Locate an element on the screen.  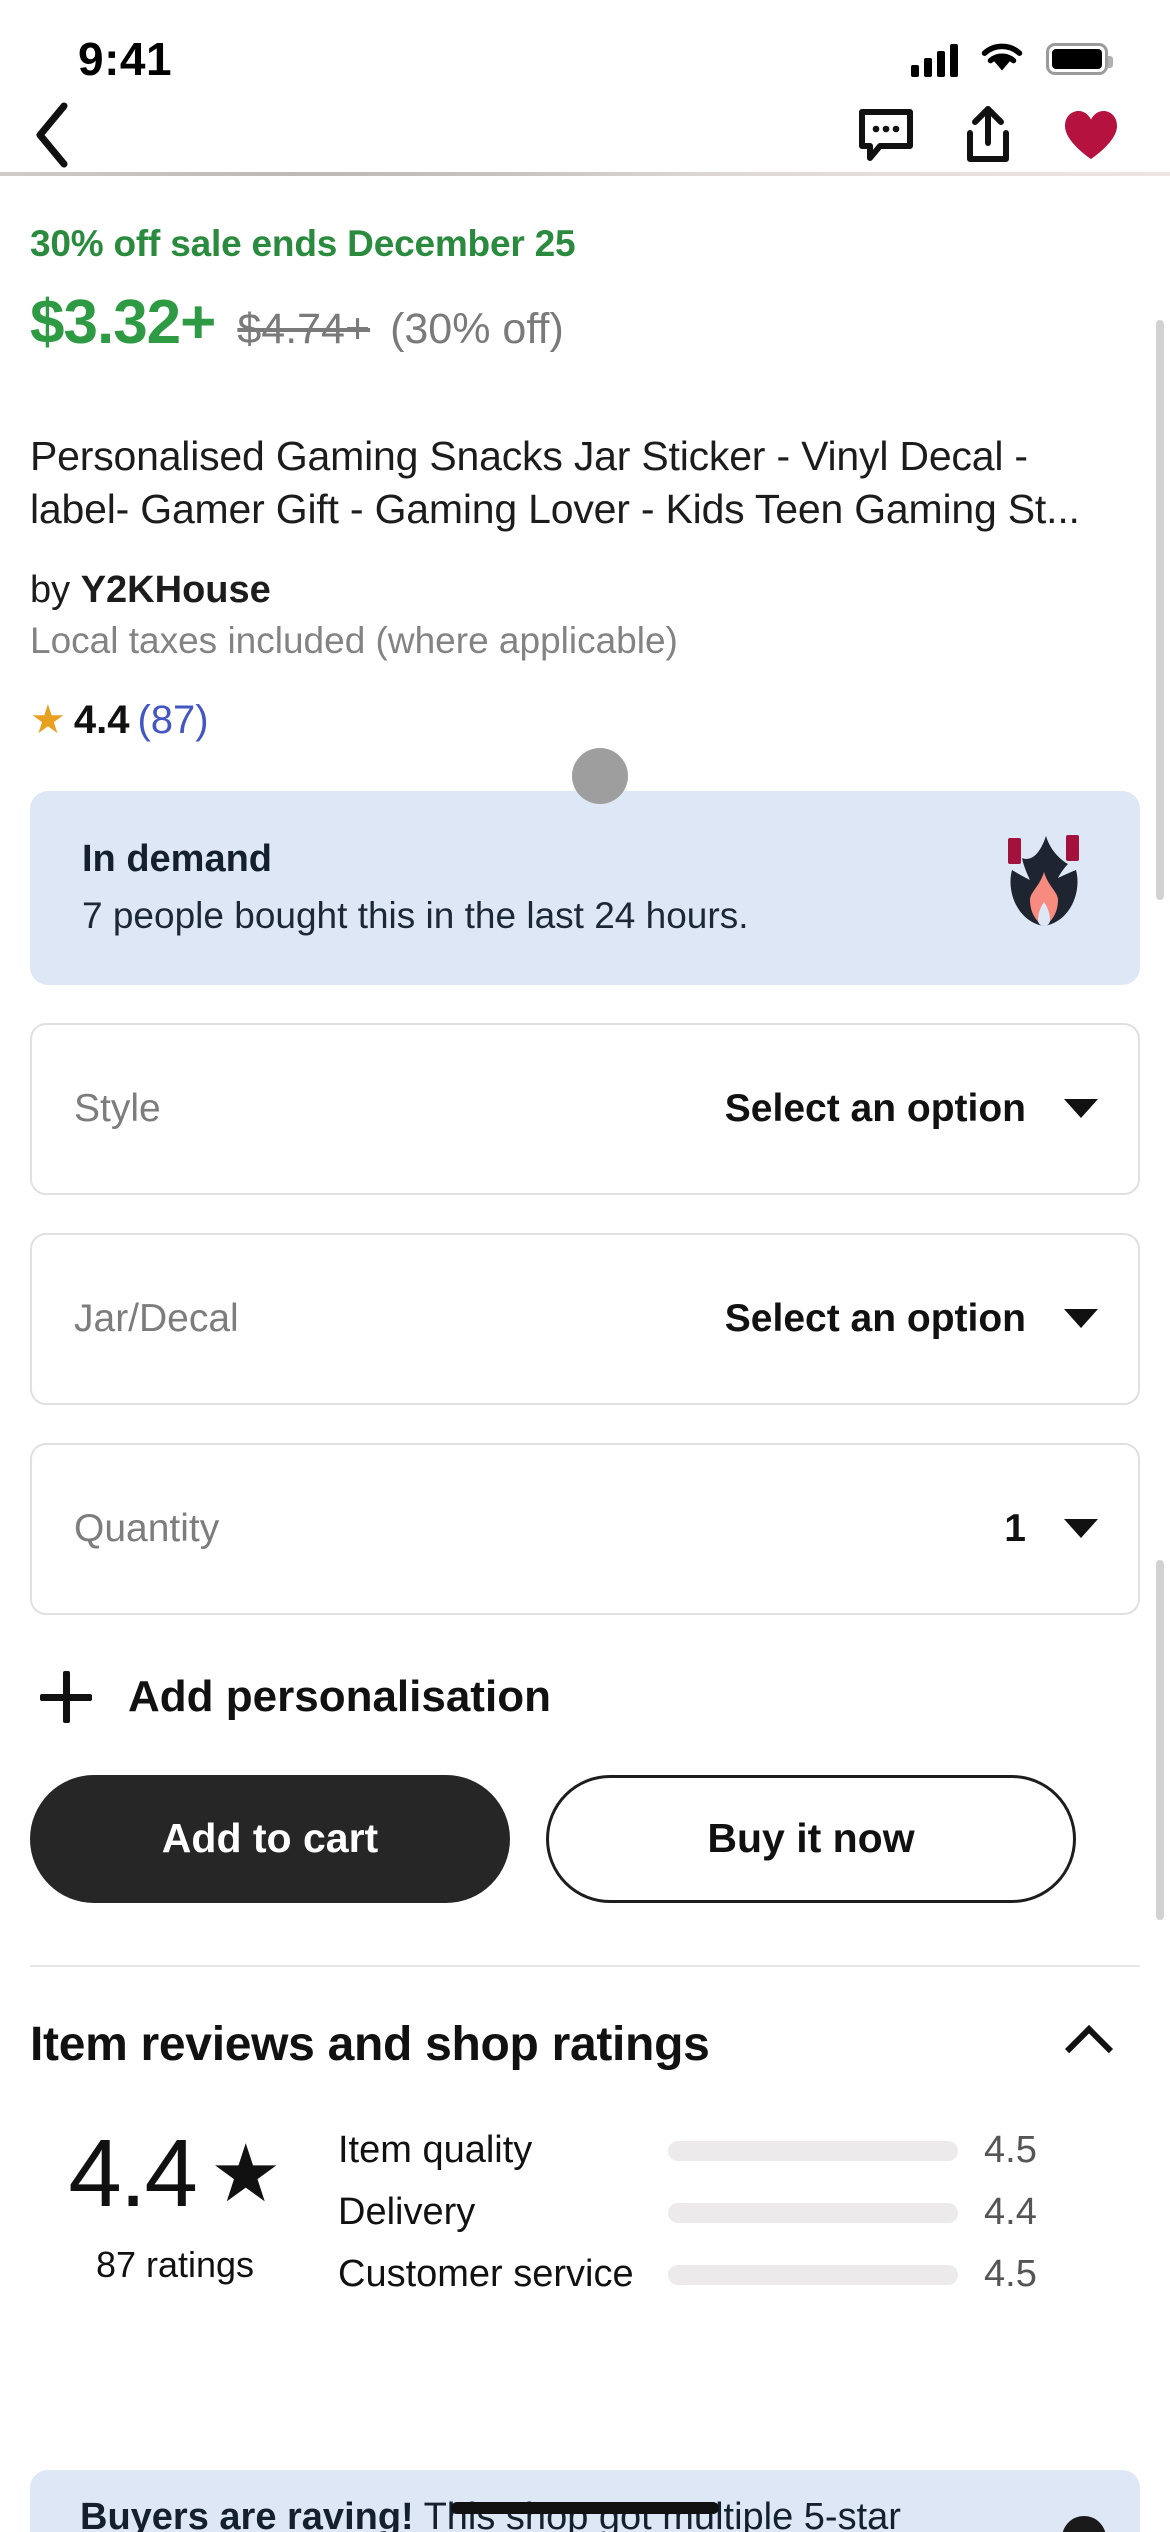
message-seller-button is located at coordinates (886, 135).